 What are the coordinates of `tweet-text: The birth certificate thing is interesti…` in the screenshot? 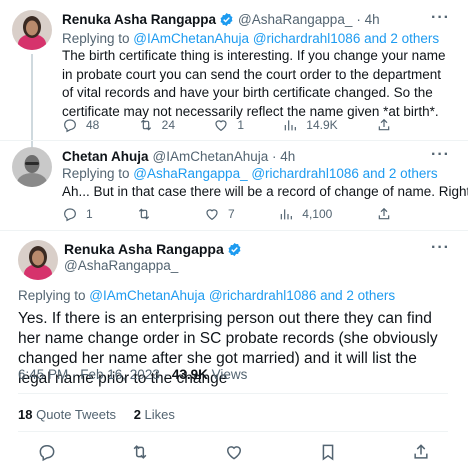 It's located at (254, 83).